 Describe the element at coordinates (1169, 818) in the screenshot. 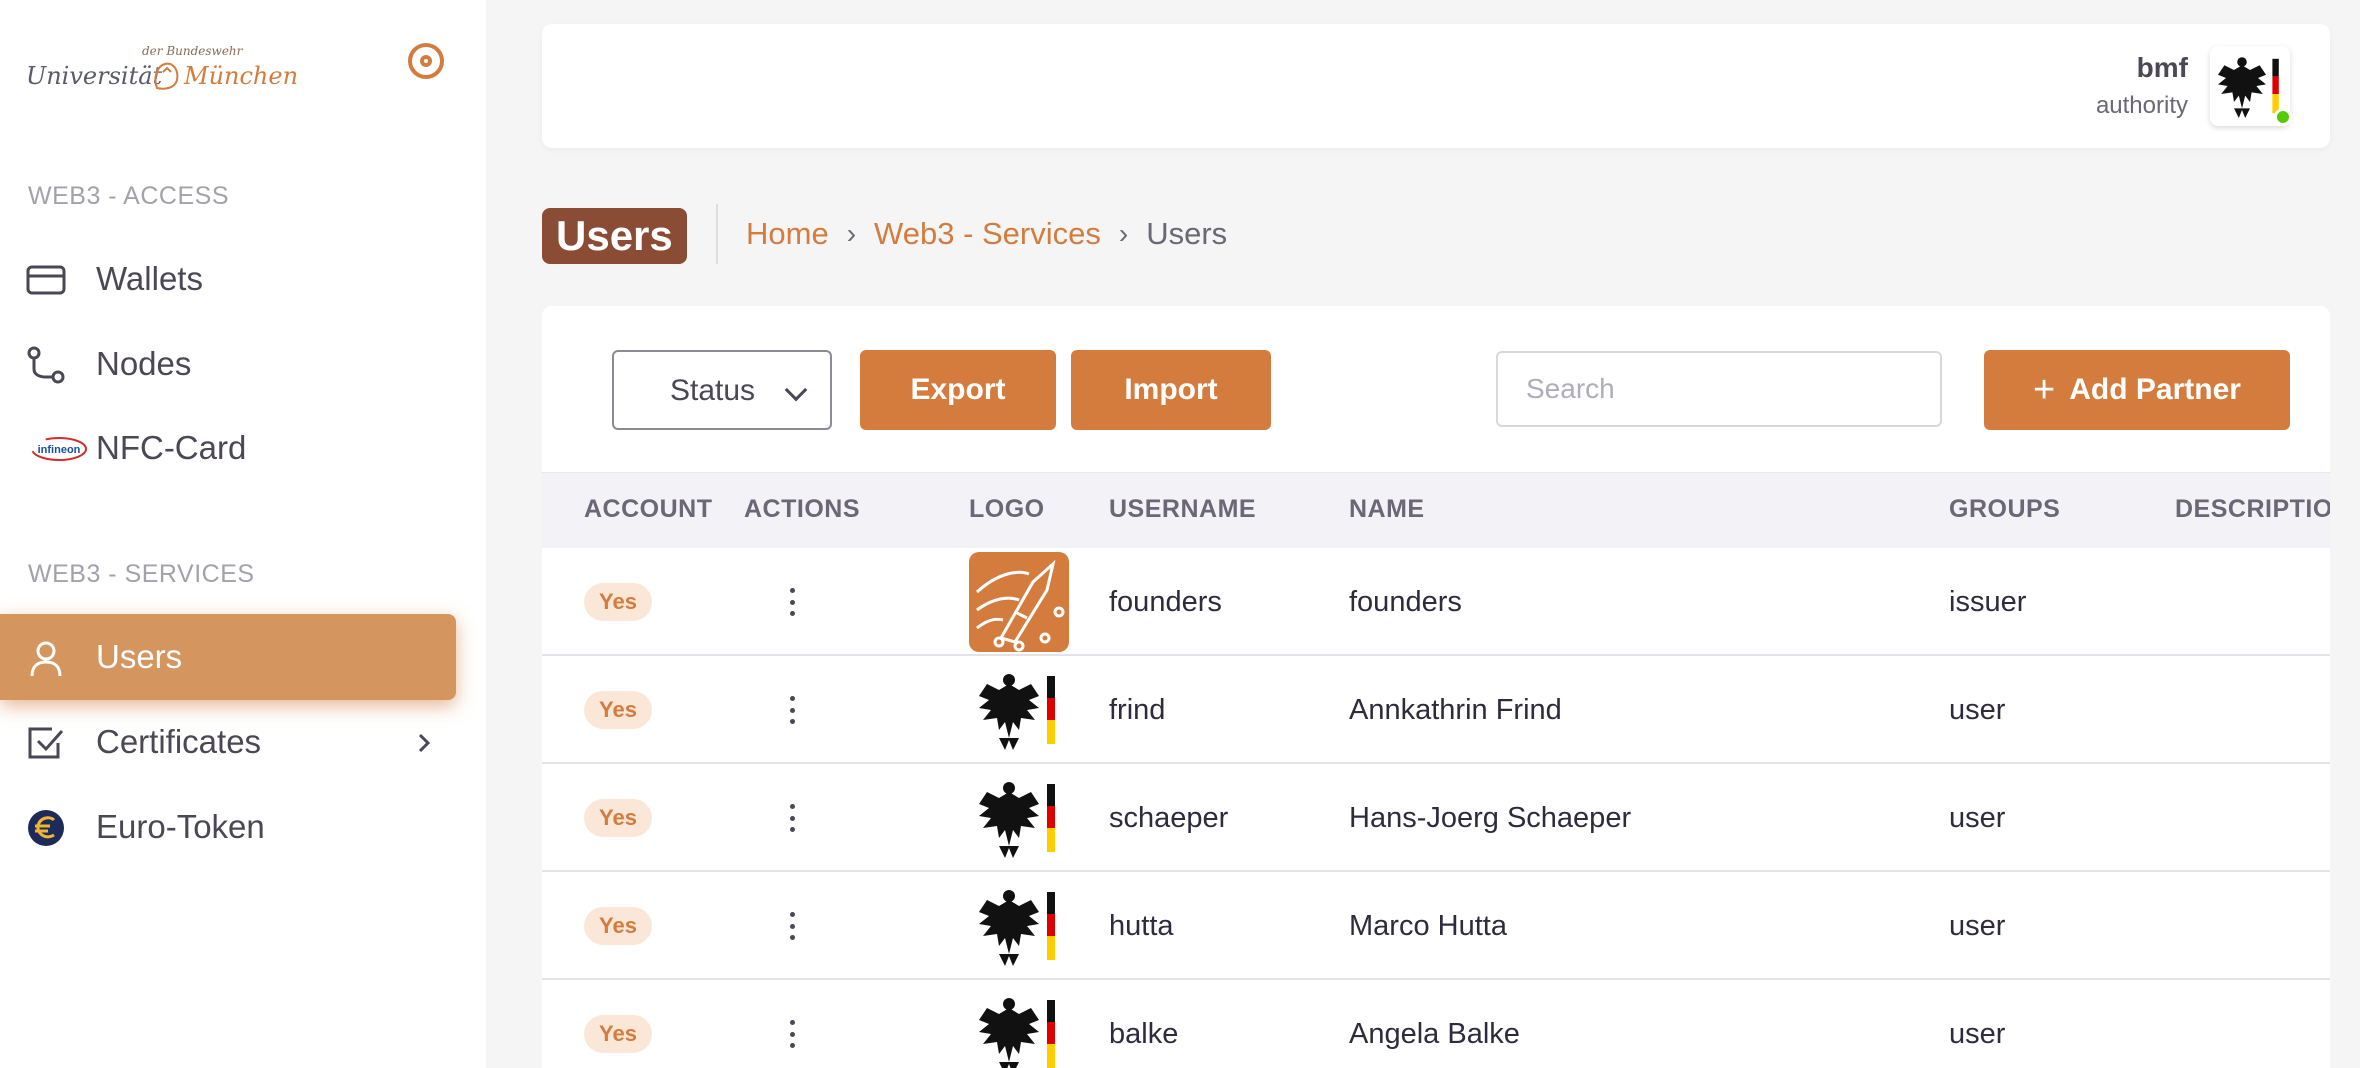

I see `username-cell: schaeper` at that location.